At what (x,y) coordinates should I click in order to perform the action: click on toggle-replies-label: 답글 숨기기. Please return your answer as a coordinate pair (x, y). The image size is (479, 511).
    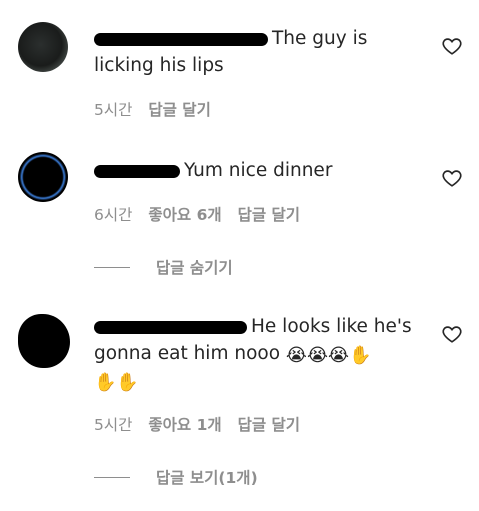
    Looking at the image, I should click on (194, 268).